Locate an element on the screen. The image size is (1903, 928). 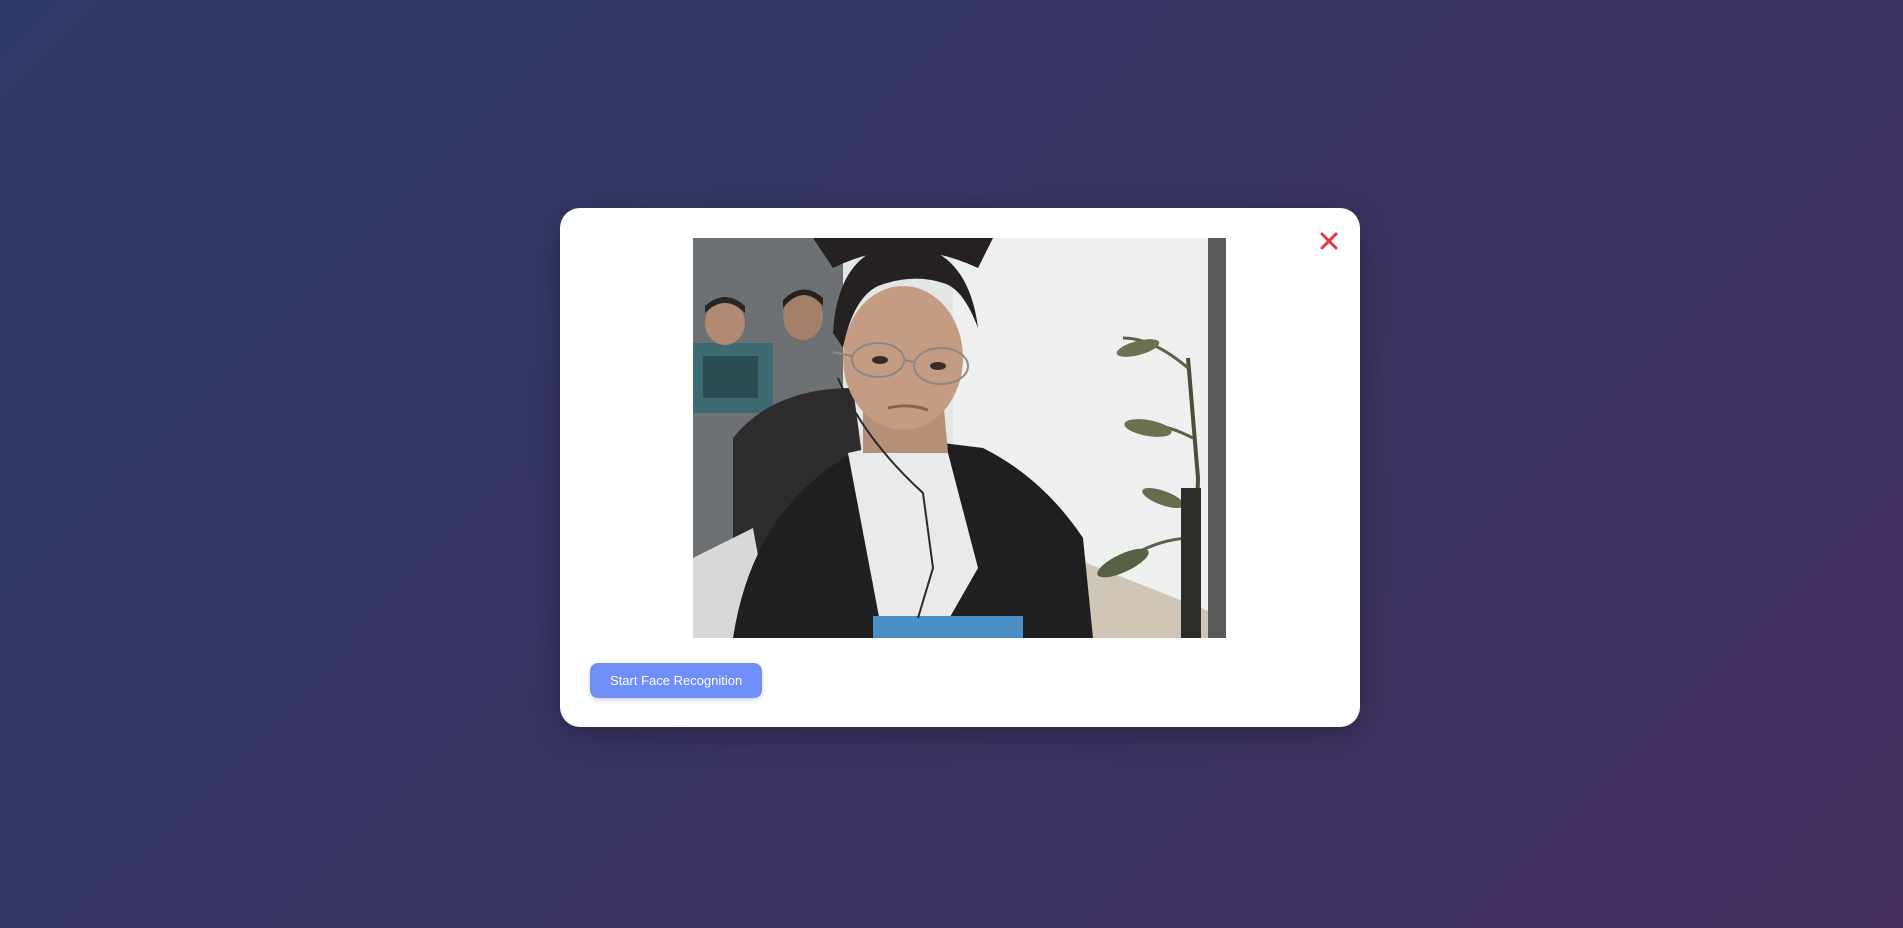
start-face-recognition-button: Start Face Recognition is located at coordinates (676, 680).